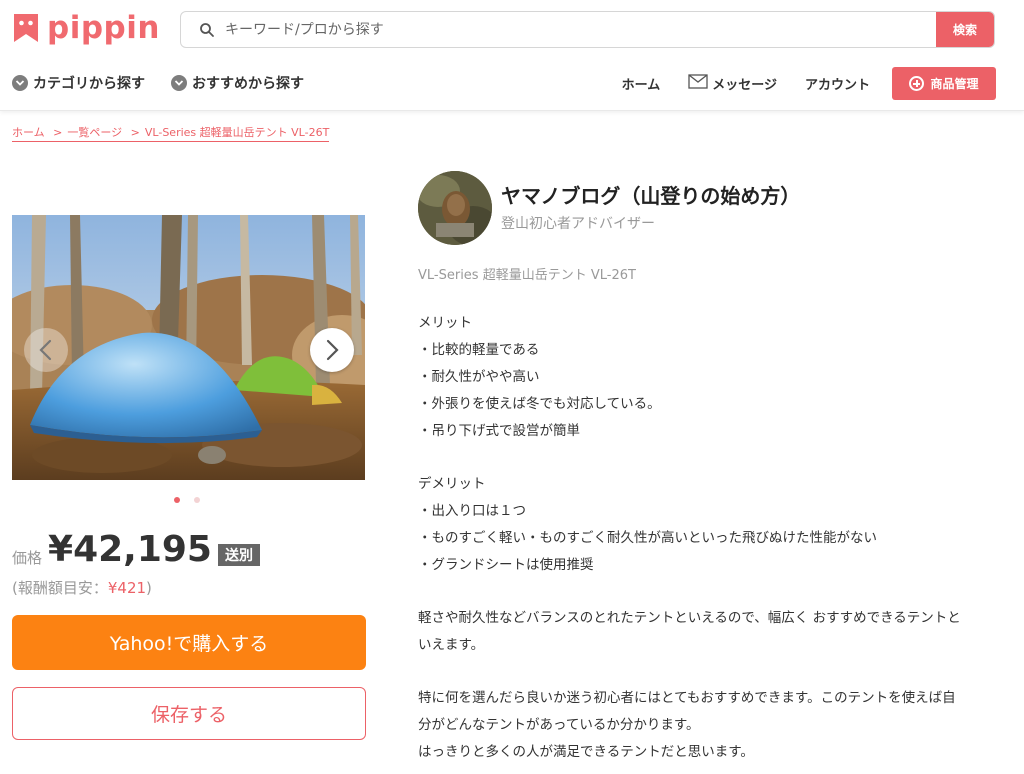 This screenshot has height=774, width=1024. What do you see at coordinates (188, 347) in the screenshot?
I see `product-image-slider` at bounding box center [188, 347].